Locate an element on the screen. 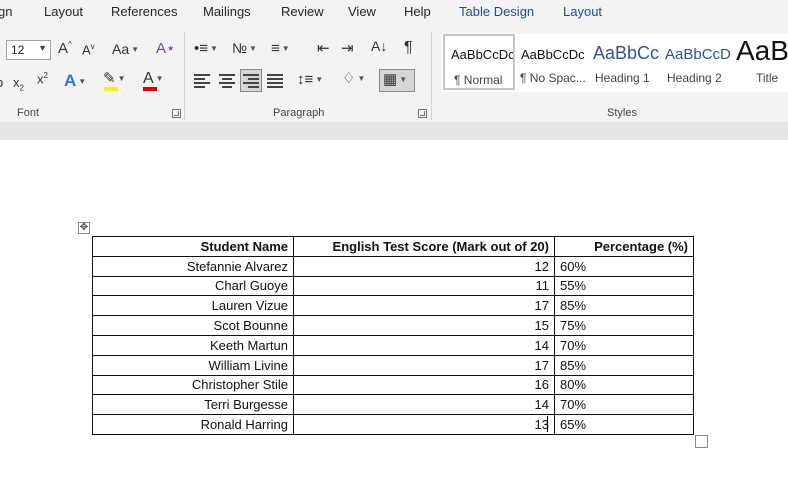 The height and width of the screenshot is (486, 788). strikethrough-icon: b is located at coordinates (1, 82).